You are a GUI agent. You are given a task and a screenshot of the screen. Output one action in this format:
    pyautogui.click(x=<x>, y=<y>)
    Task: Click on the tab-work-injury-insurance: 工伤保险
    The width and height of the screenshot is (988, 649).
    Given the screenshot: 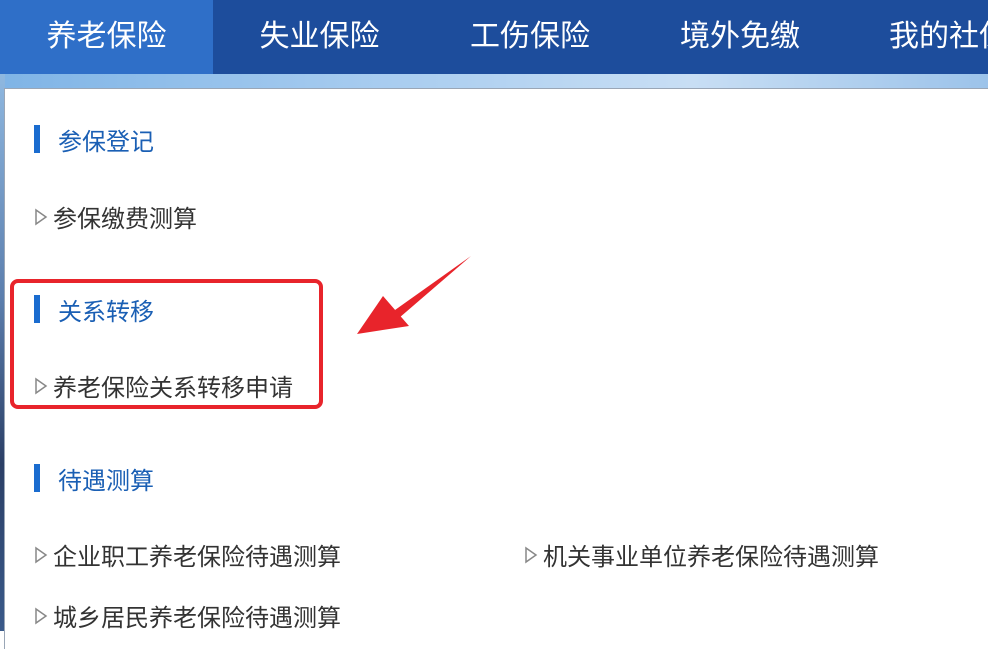 What is the action you would take?
    pyautogui.click(x=530, y=37)
    